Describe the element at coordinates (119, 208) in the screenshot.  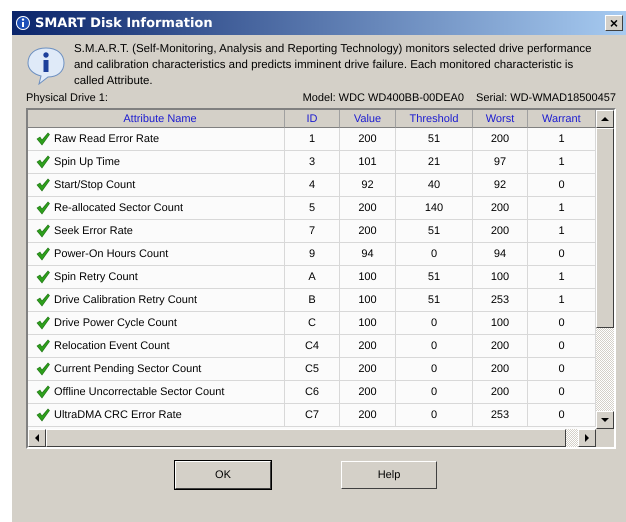
I see `table-cell: Re-allocated Sector Count` at that location.